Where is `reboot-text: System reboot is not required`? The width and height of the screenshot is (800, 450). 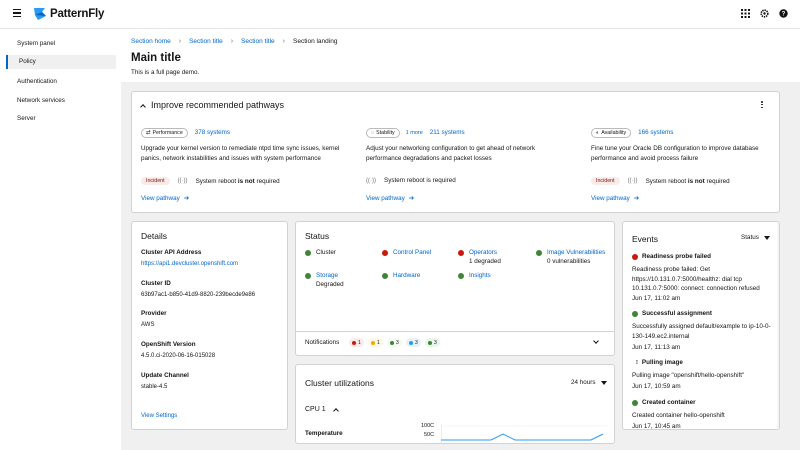 reboot-text: System reboot is not required is located at coordinates (688, 181).